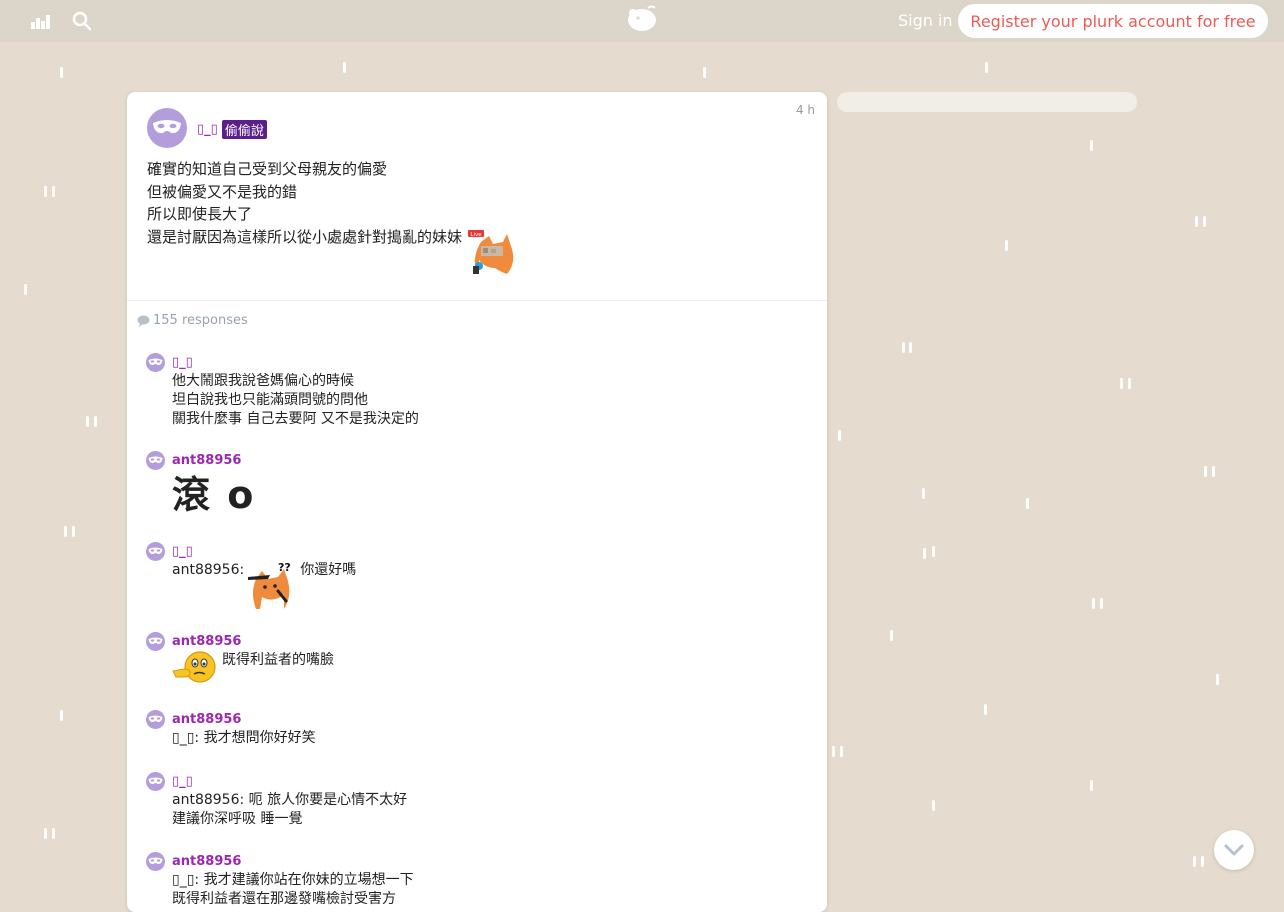  What do you see at coordinates (476, 728) in the screenshot?
I see `response-item: ant88956 ▯_▯: 我才想問你好好笑` at bounding box center [476, 728].